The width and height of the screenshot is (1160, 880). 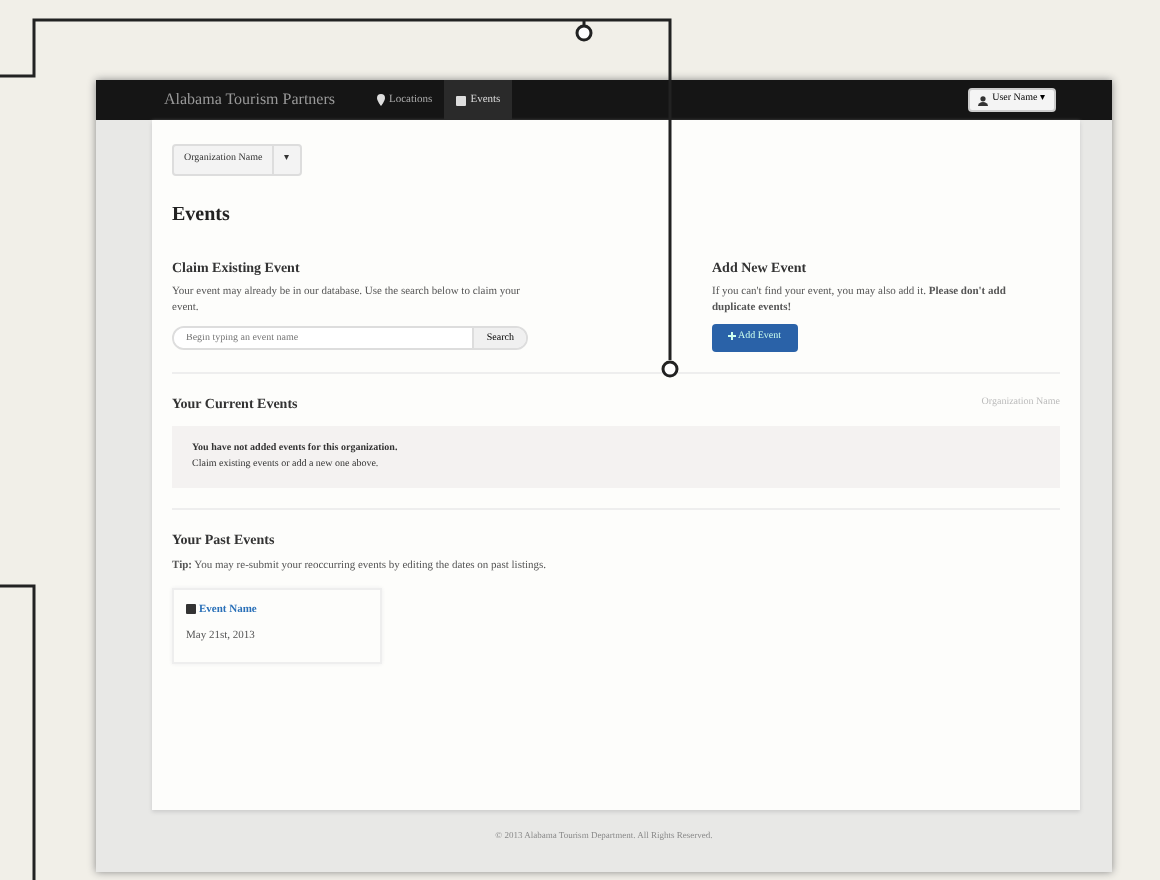 What do you see at coordinates (202, 215) in the screenshot?
I see `page-title: Events` at bounding box center [202, 215].